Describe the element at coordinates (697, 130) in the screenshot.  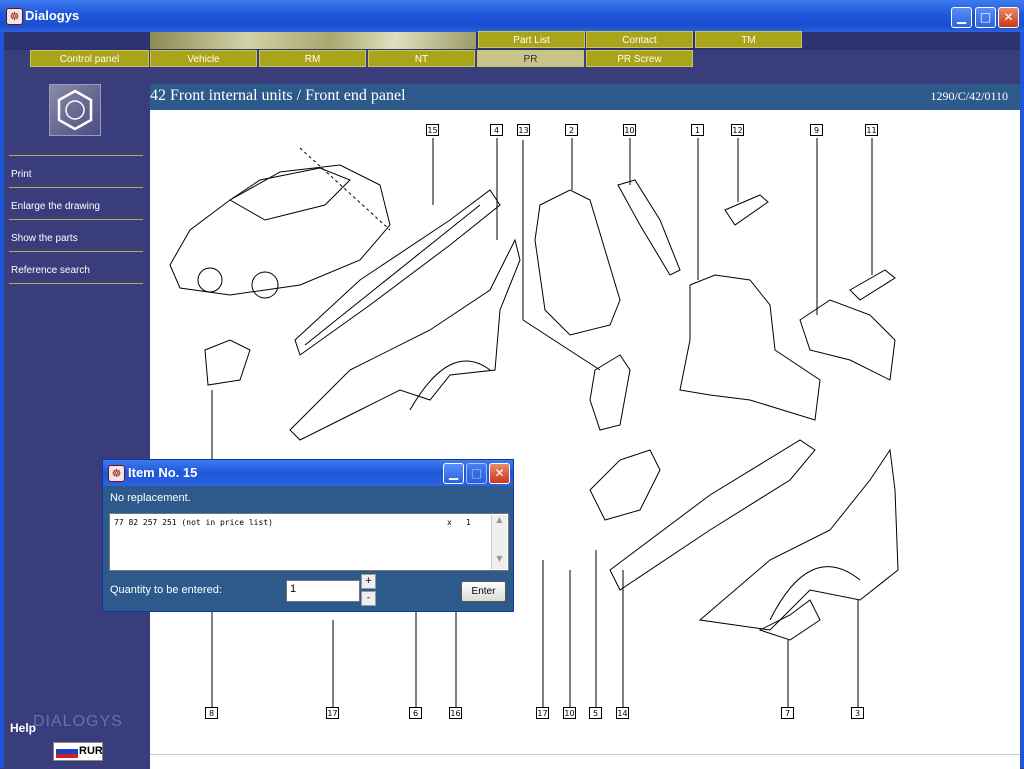
I see `callout-1: 1` at that location.